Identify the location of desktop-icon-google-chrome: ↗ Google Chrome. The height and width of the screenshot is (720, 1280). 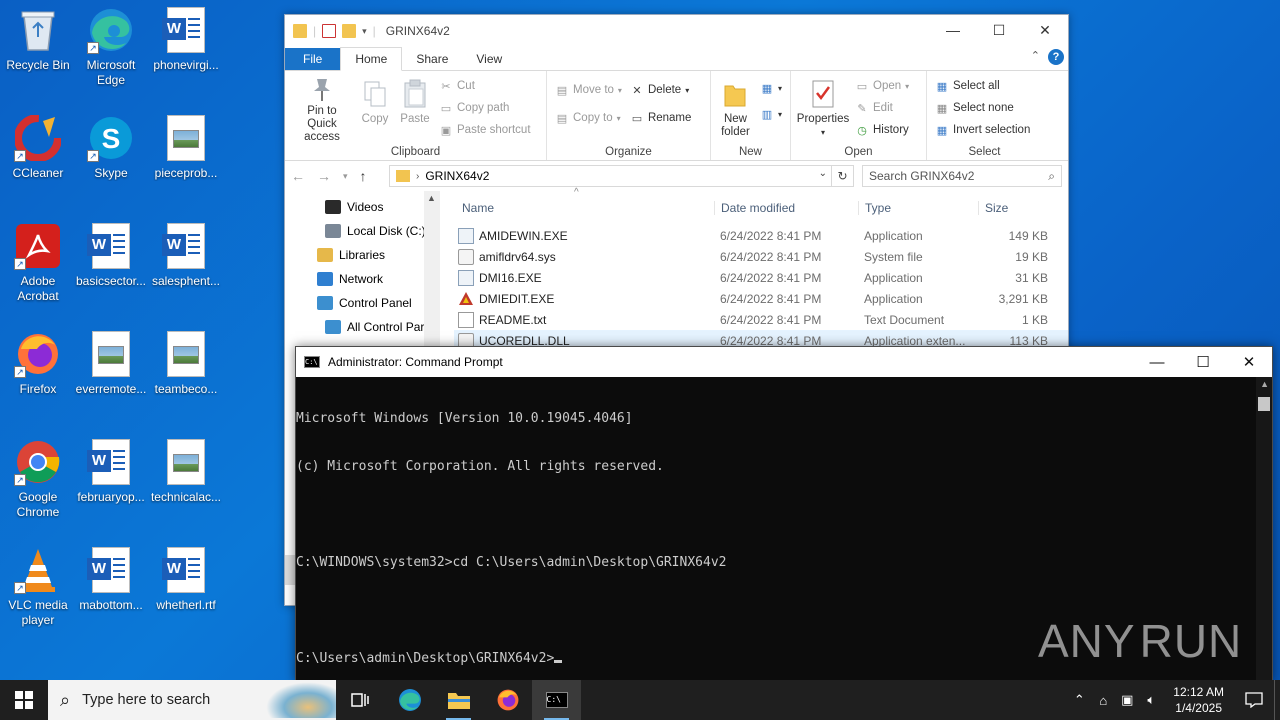
(38, 479).